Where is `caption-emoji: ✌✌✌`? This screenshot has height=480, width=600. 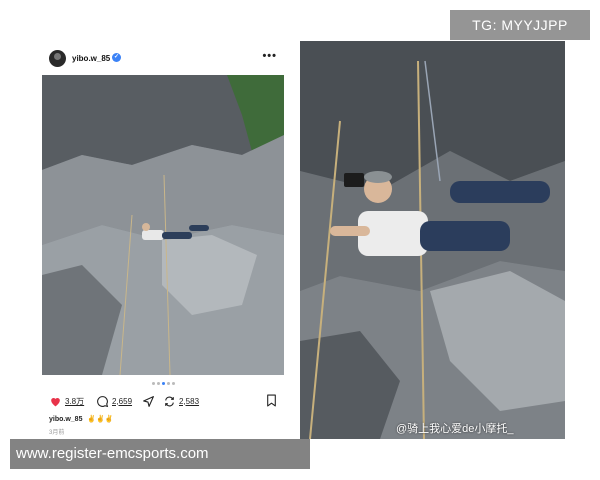
caption-emoji: ✌✌✌ is located at coordinates (100, 419).